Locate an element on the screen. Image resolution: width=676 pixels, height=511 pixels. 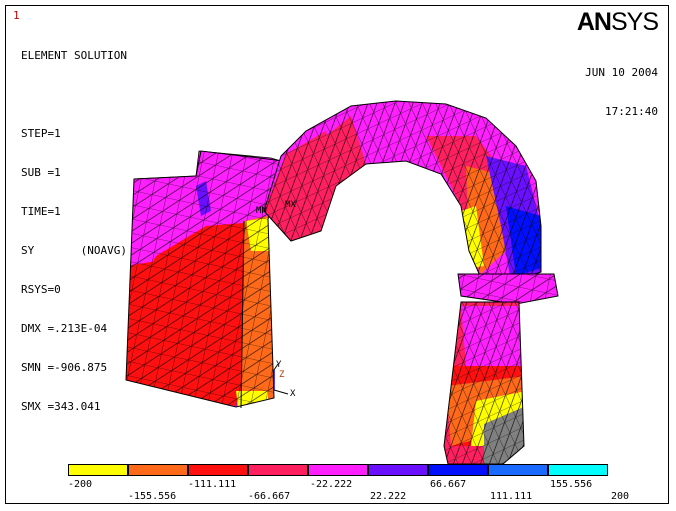
legend-label: -66.667 is located at coordinates (269, 496).